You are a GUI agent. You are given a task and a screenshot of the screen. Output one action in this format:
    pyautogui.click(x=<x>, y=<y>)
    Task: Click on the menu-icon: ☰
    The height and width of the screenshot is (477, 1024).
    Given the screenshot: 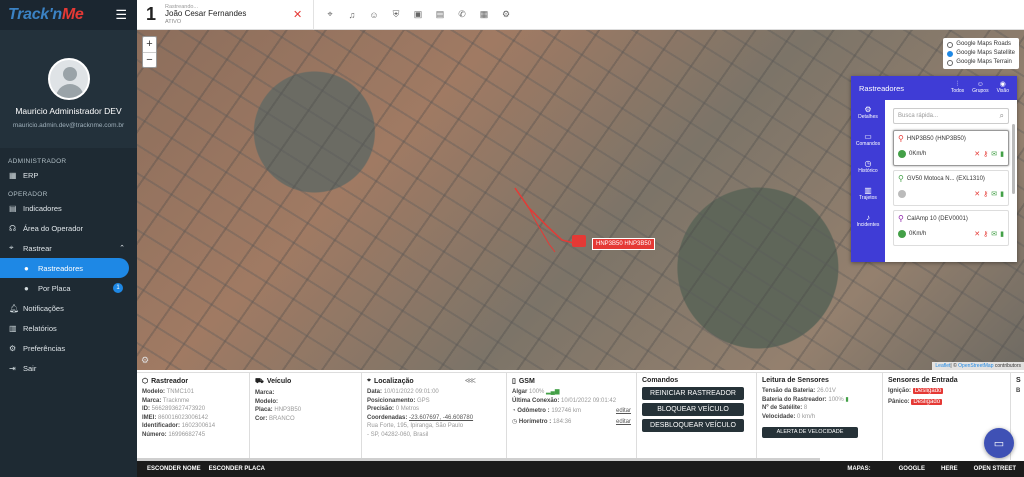 What is the action you would take?
    pyautogui.click(x=121, y=15)
    